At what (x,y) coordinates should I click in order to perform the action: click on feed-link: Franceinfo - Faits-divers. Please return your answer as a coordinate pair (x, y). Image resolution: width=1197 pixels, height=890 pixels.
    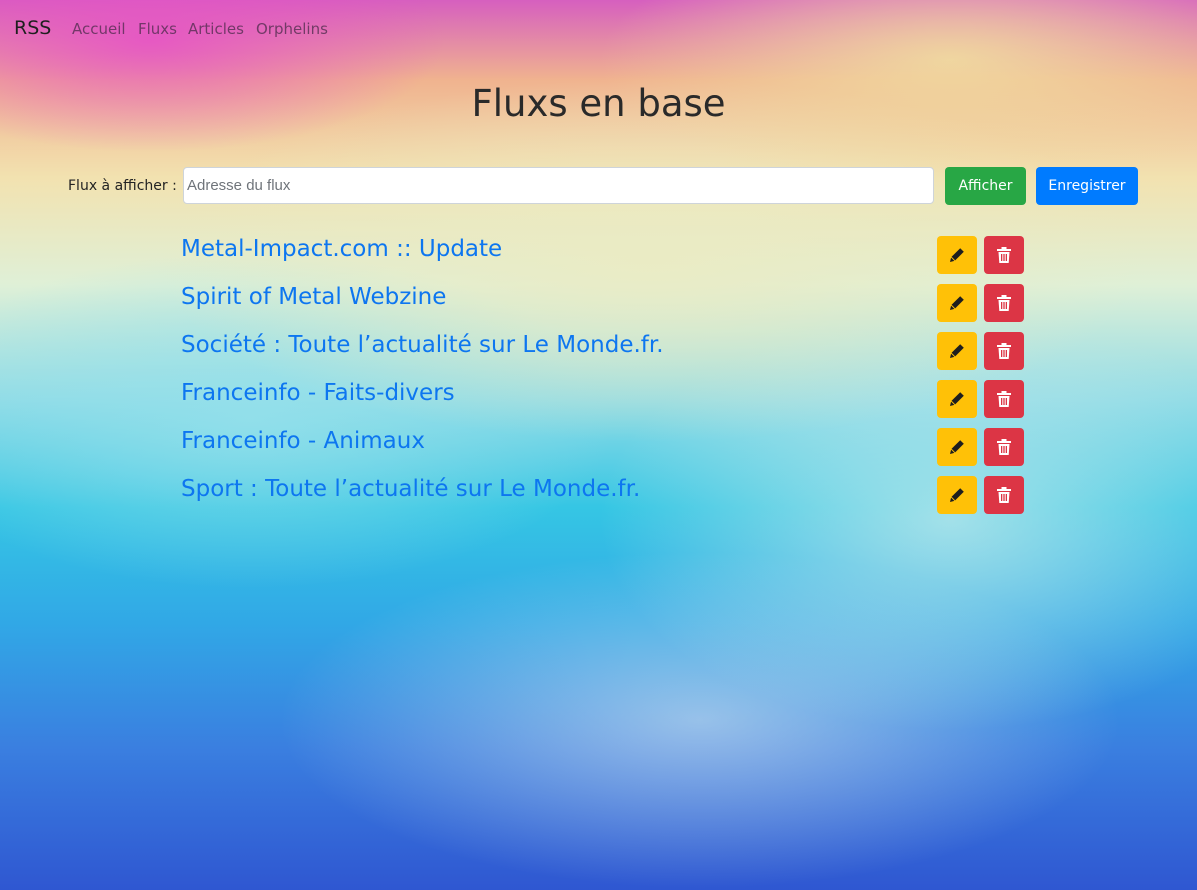
    Looking at the image, I should click on (318, 393).